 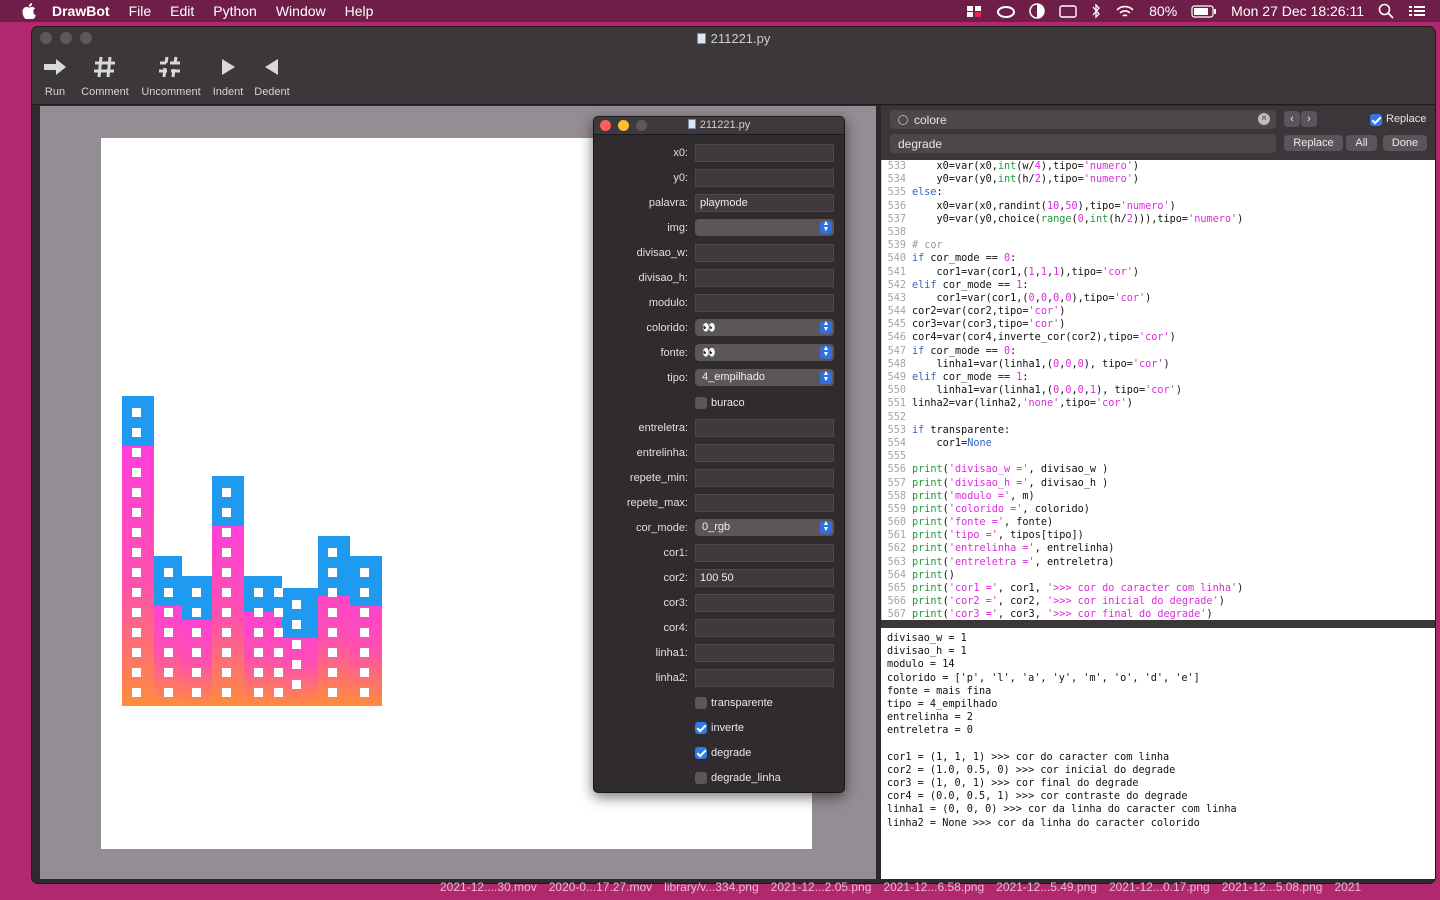 What do you see at coordinates (1204, 11) in the screenshot?
I see `battery-icon` at bounding box center [1204, 11].